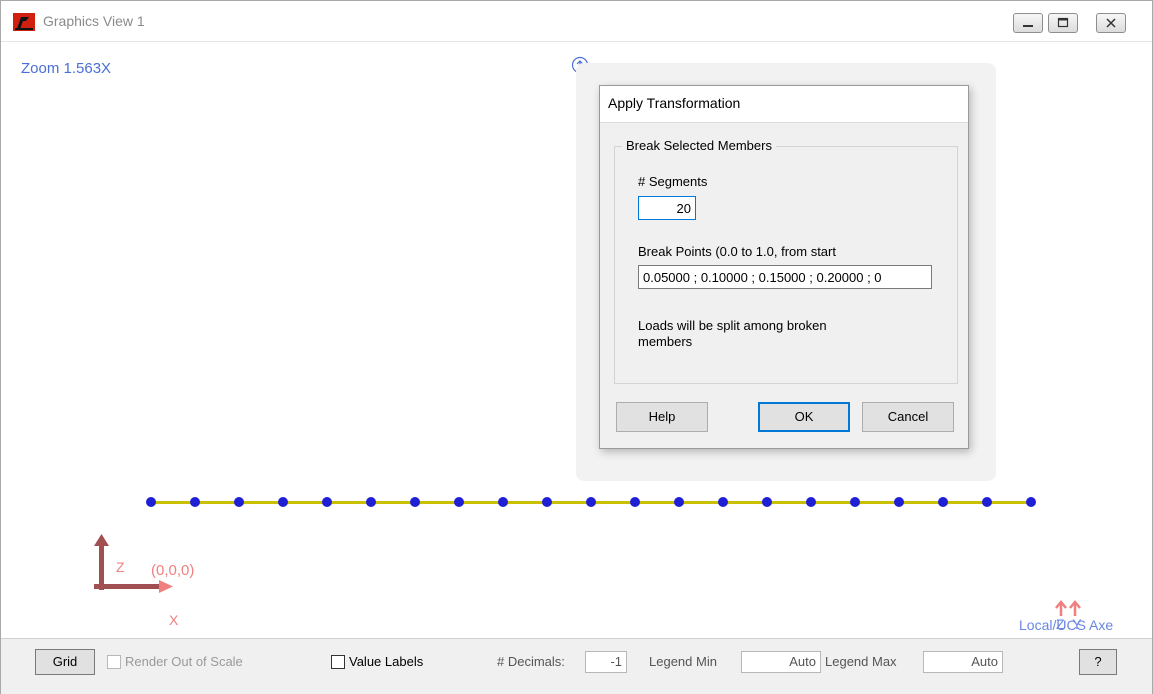  I want to click on restore-button, so click(1063, 23).